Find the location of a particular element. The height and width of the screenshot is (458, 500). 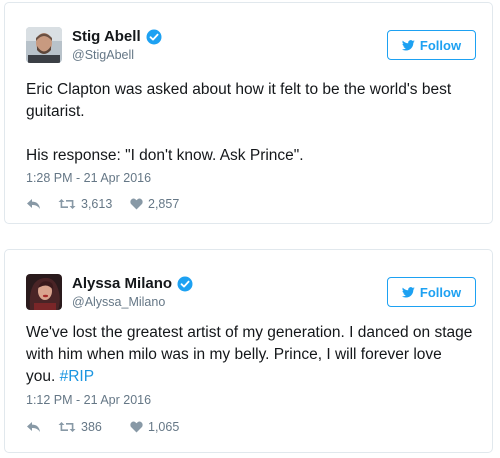

name-row: Stig Abell is located at coordinates (117, 37).